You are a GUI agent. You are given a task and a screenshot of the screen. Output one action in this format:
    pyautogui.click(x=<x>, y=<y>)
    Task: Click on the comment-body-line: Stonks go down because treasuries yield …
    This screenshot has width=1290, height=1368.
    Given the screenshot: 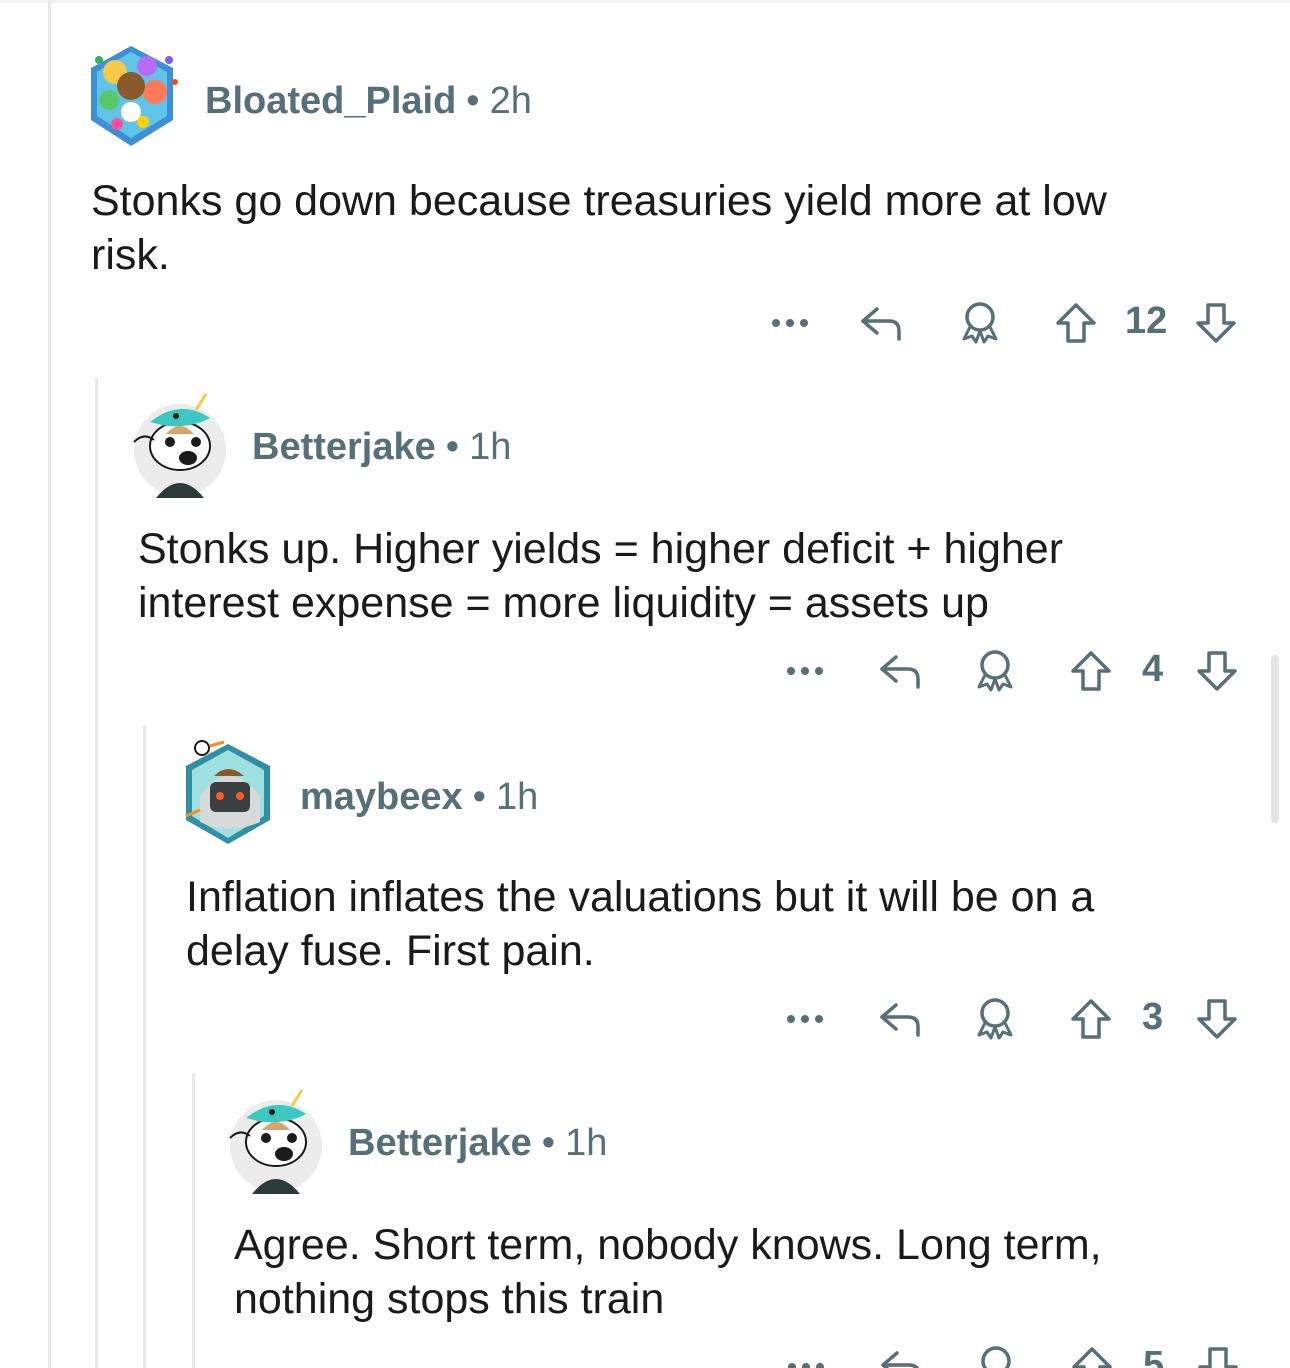 What is the action you would take?
    pyautogui.click(x=599, y=201)
    